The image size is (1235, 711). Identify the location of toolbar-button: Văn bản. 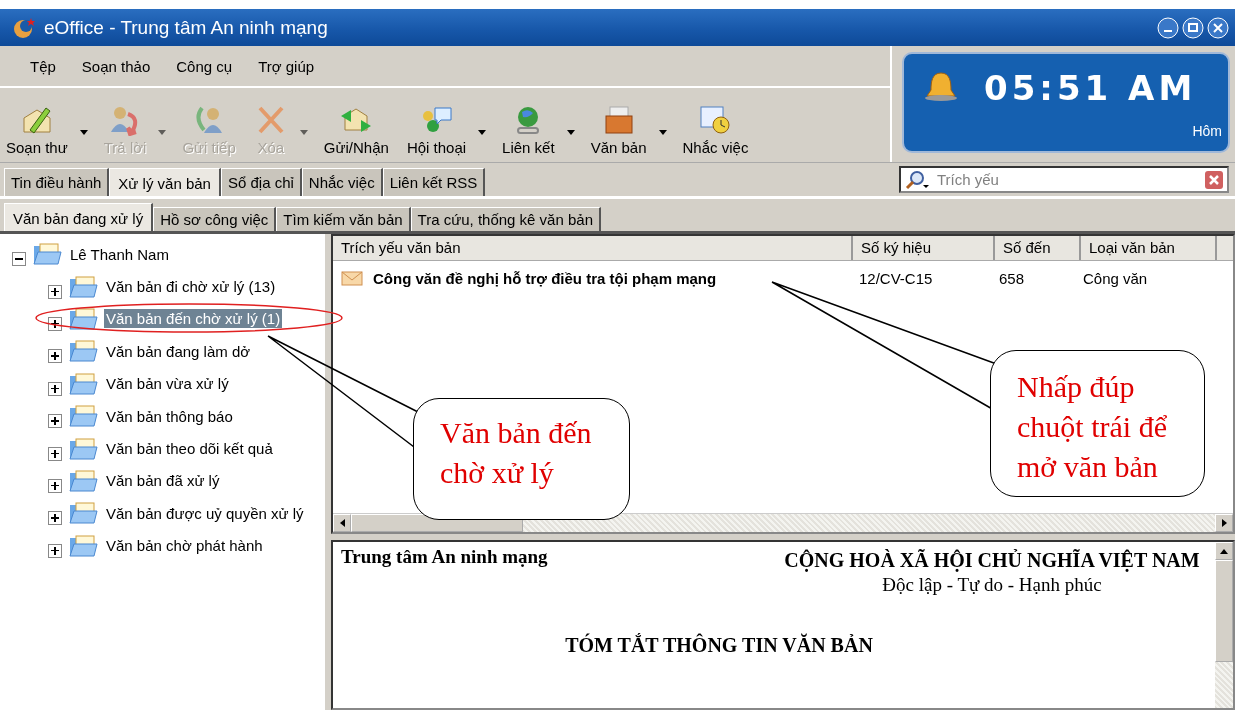
(618, 132).